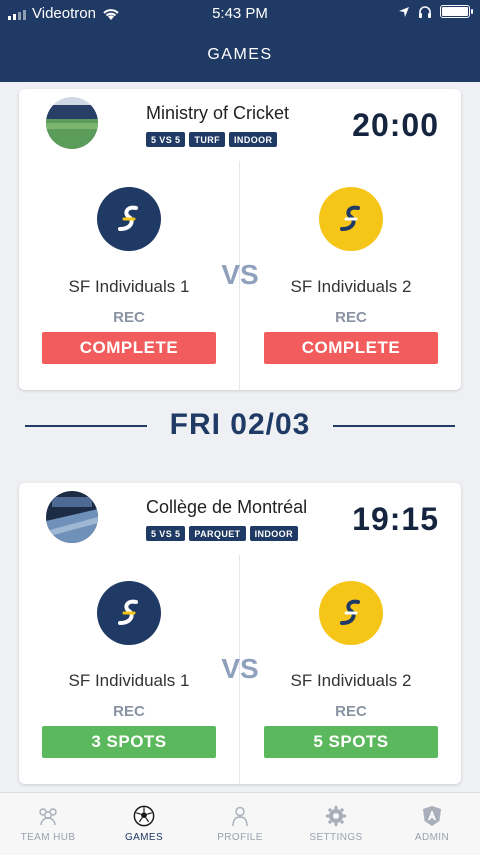  I want to click on status-bar: Videotron 5:43 PM, so click(240, 14).